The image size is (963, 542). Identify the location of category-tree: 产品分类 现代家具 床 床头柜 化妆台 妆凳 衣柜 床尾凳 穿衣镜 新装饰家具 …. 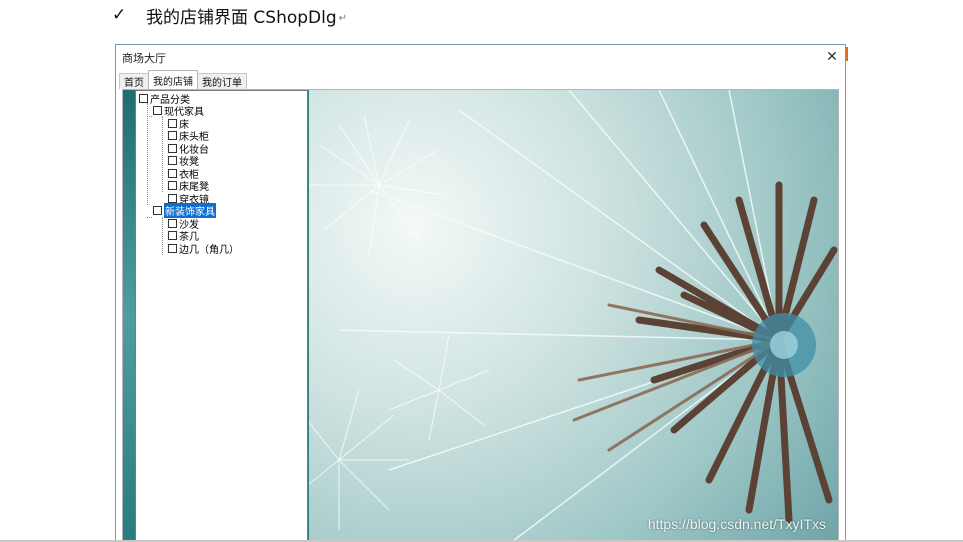
(221, 316).